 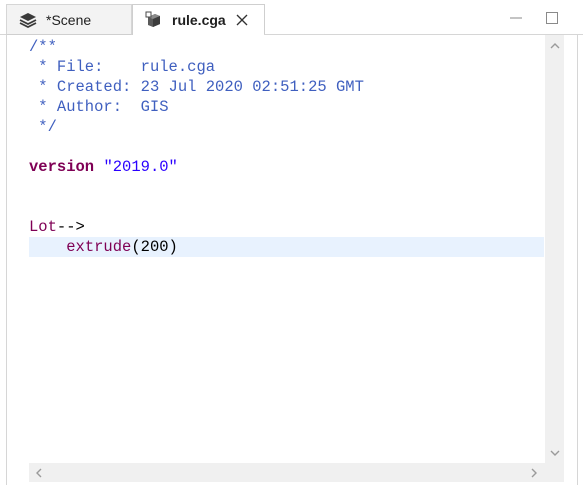 What do you see at coordinates (554, 452) in the screenshot?
I see `scroll-down-icon` at bounding box center [554, 452].